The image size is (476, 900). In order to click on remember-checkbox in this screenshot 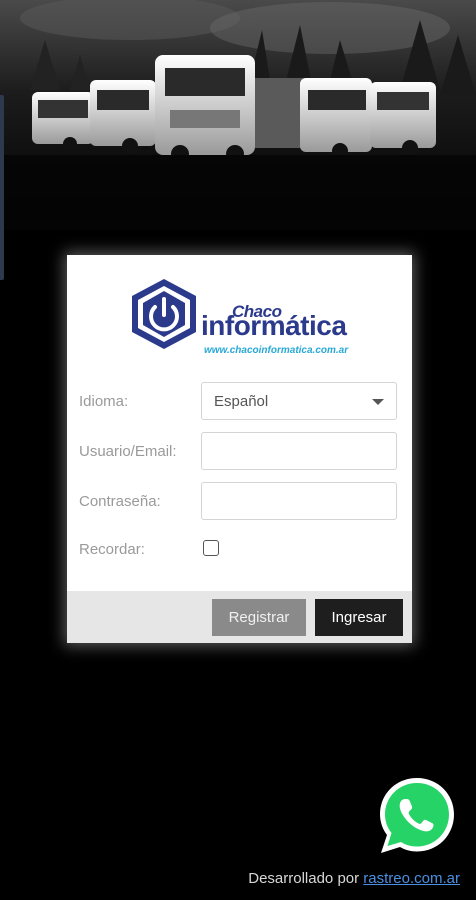, I will do `click(211, 548)`.